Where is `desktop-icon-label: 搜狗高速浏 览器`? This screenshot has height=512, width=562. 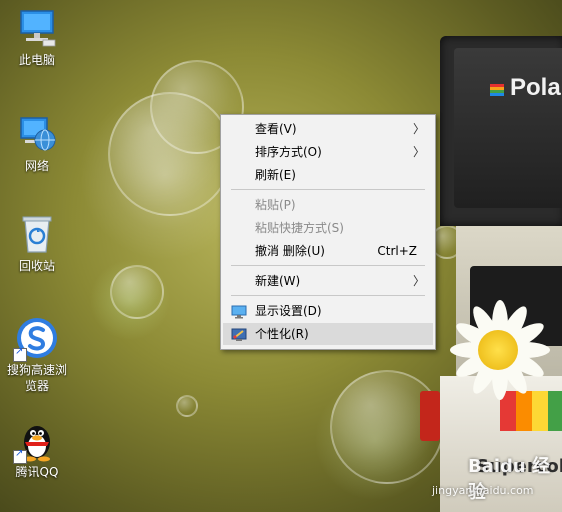
desktop-icon-label: 搜狗高速浏 览器 is located at coordinates (37, 378).